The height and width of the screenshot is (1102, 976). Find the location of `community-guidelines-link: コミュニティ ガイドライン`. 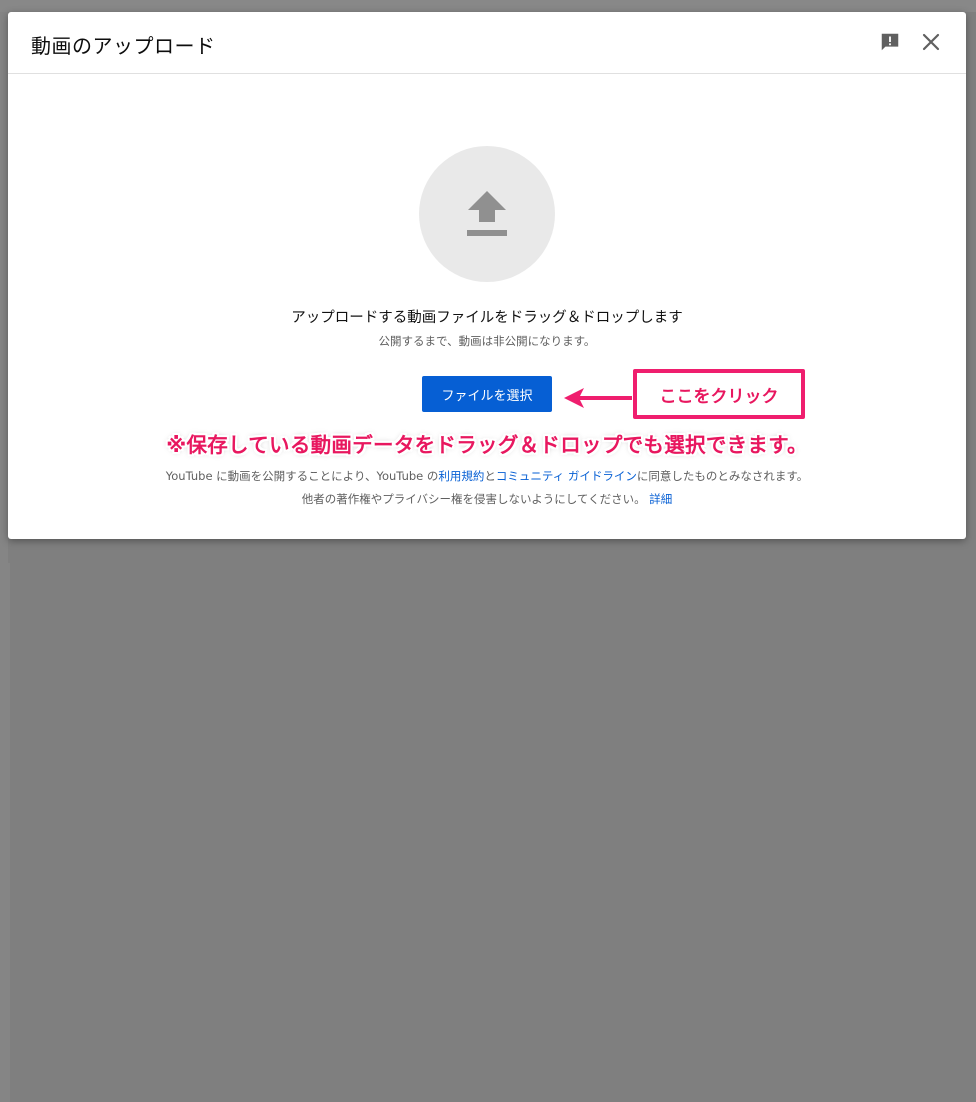

community-guidelines-link: コミュニティ ガイドライン is located at coordinates (566, 476).